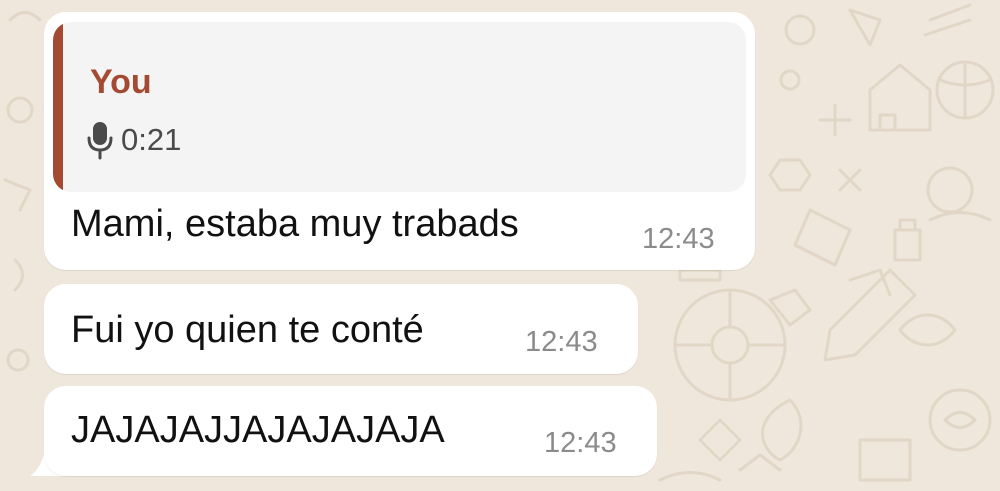 The height and width of the screenshot is (491, 1000). I want to click on quoted-author: You, so click(121, 82).